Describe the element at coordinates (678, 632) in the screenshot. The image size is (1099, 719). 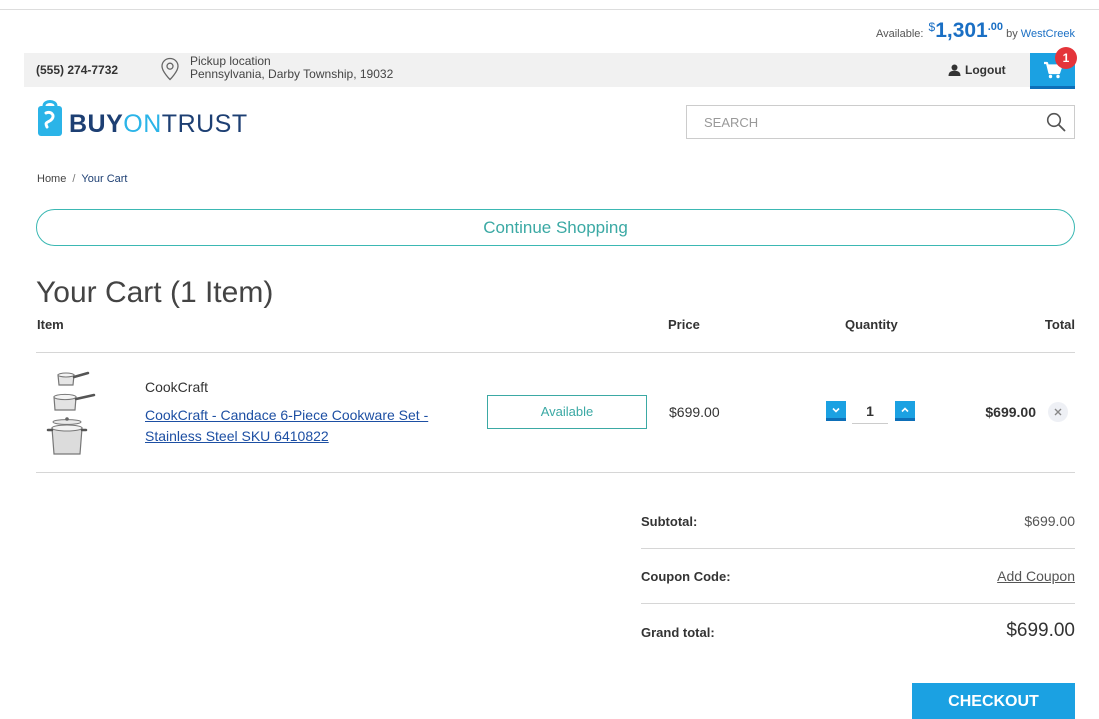
I see `grand-total-label: Grand total:` at that location.